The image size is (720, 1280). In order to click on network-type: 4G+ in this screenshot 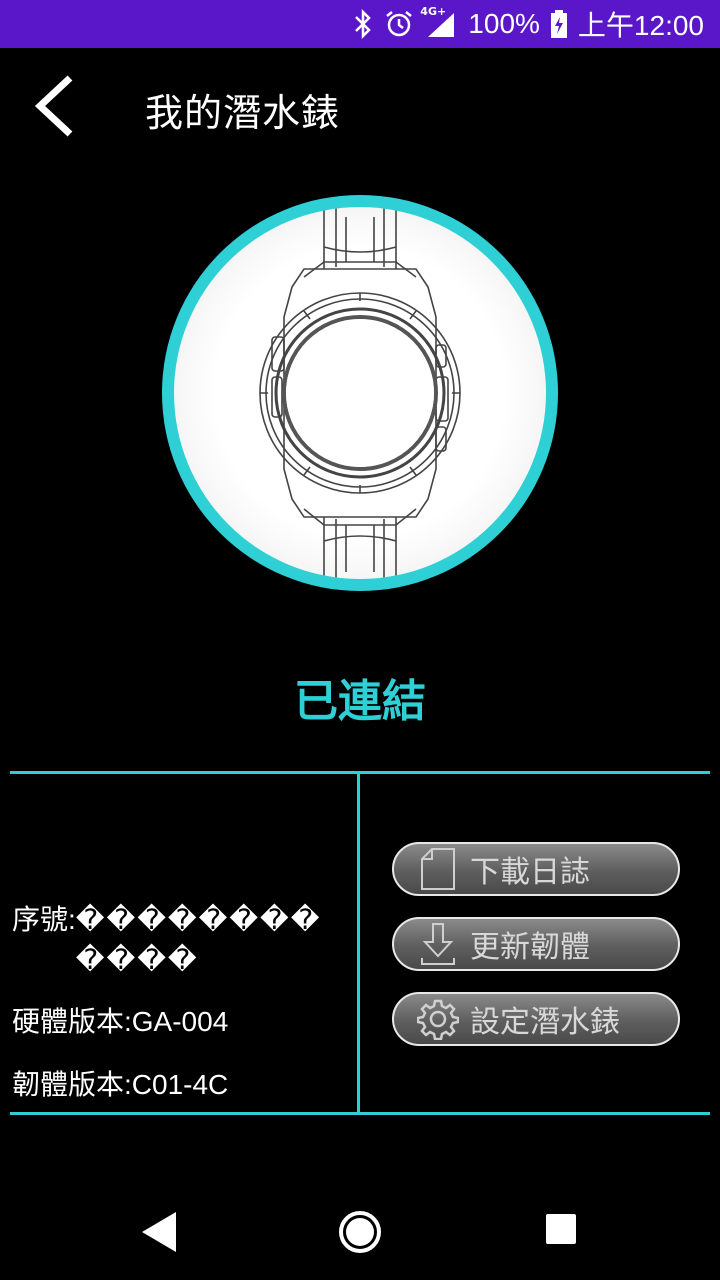, I will do `click(433, 11)`.